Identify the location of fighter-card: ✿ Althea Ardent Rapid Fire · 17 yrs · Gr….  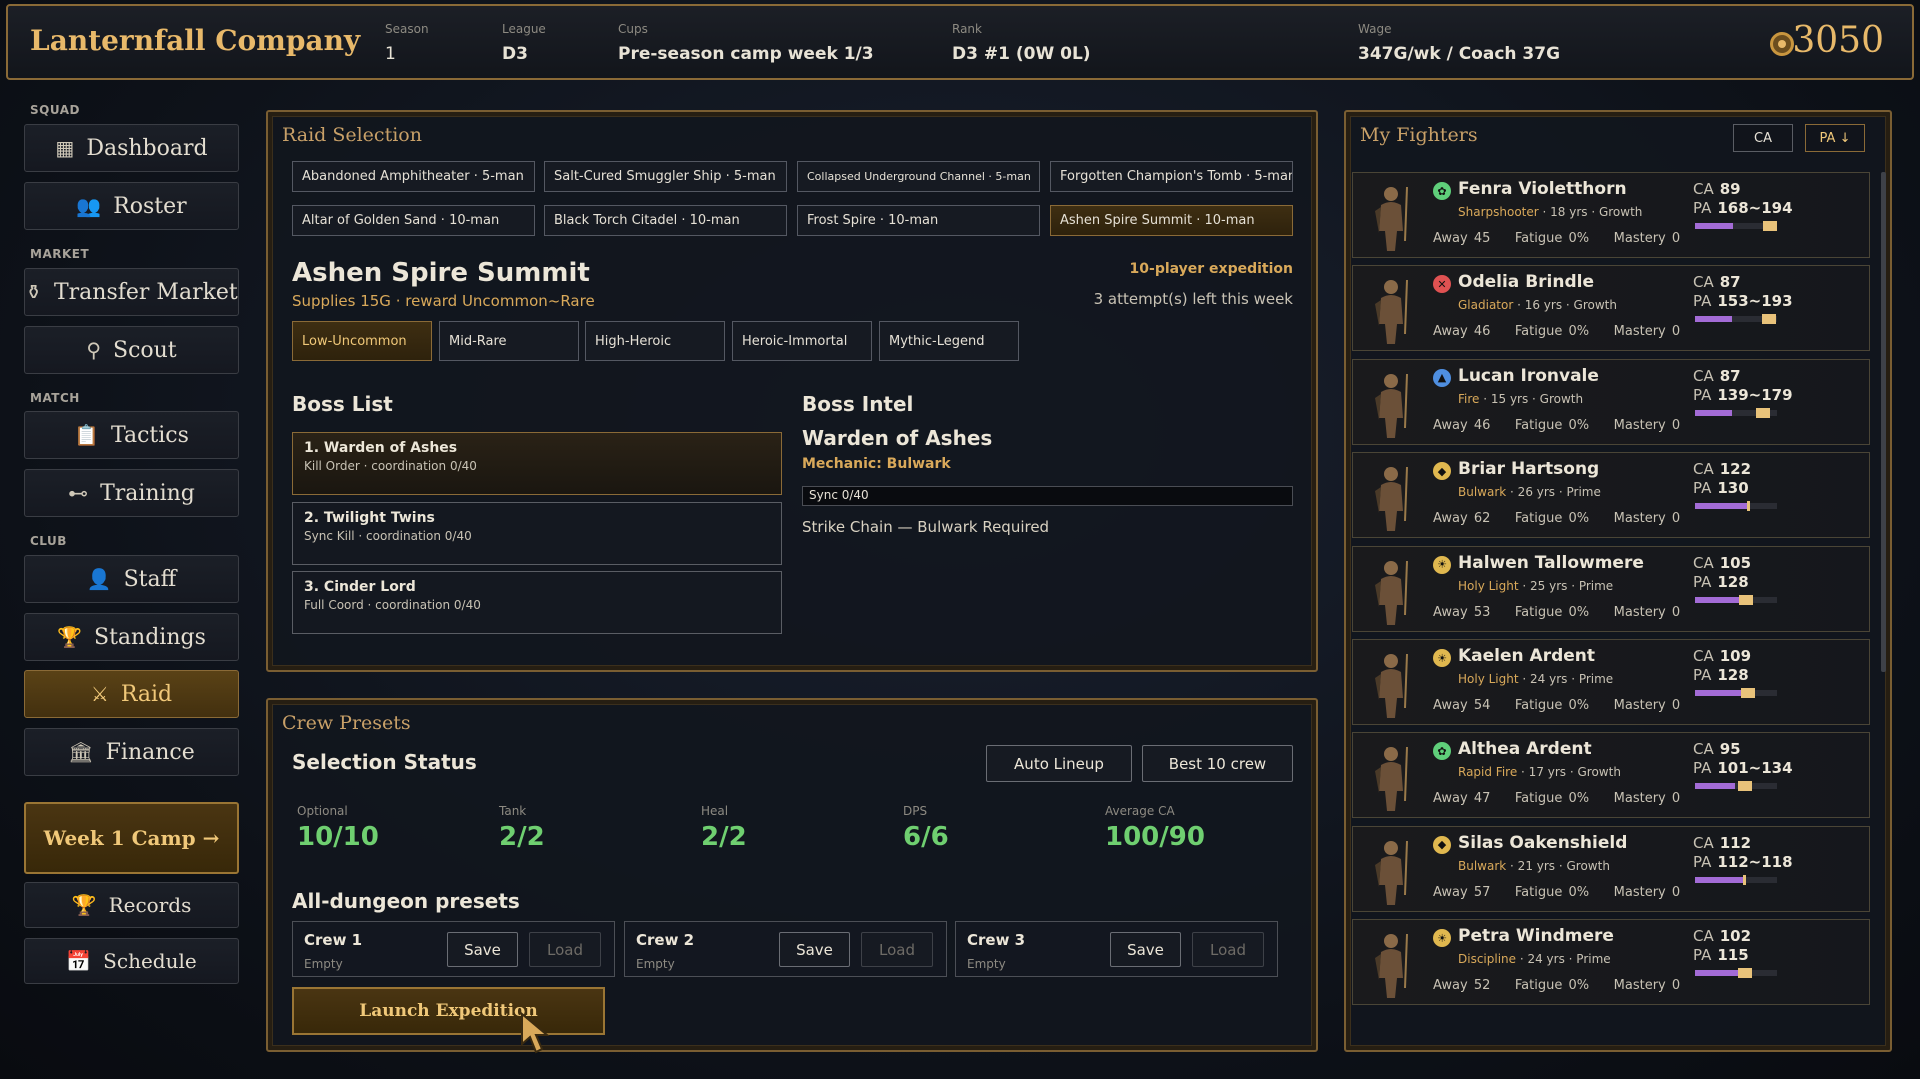
(1611, 775).